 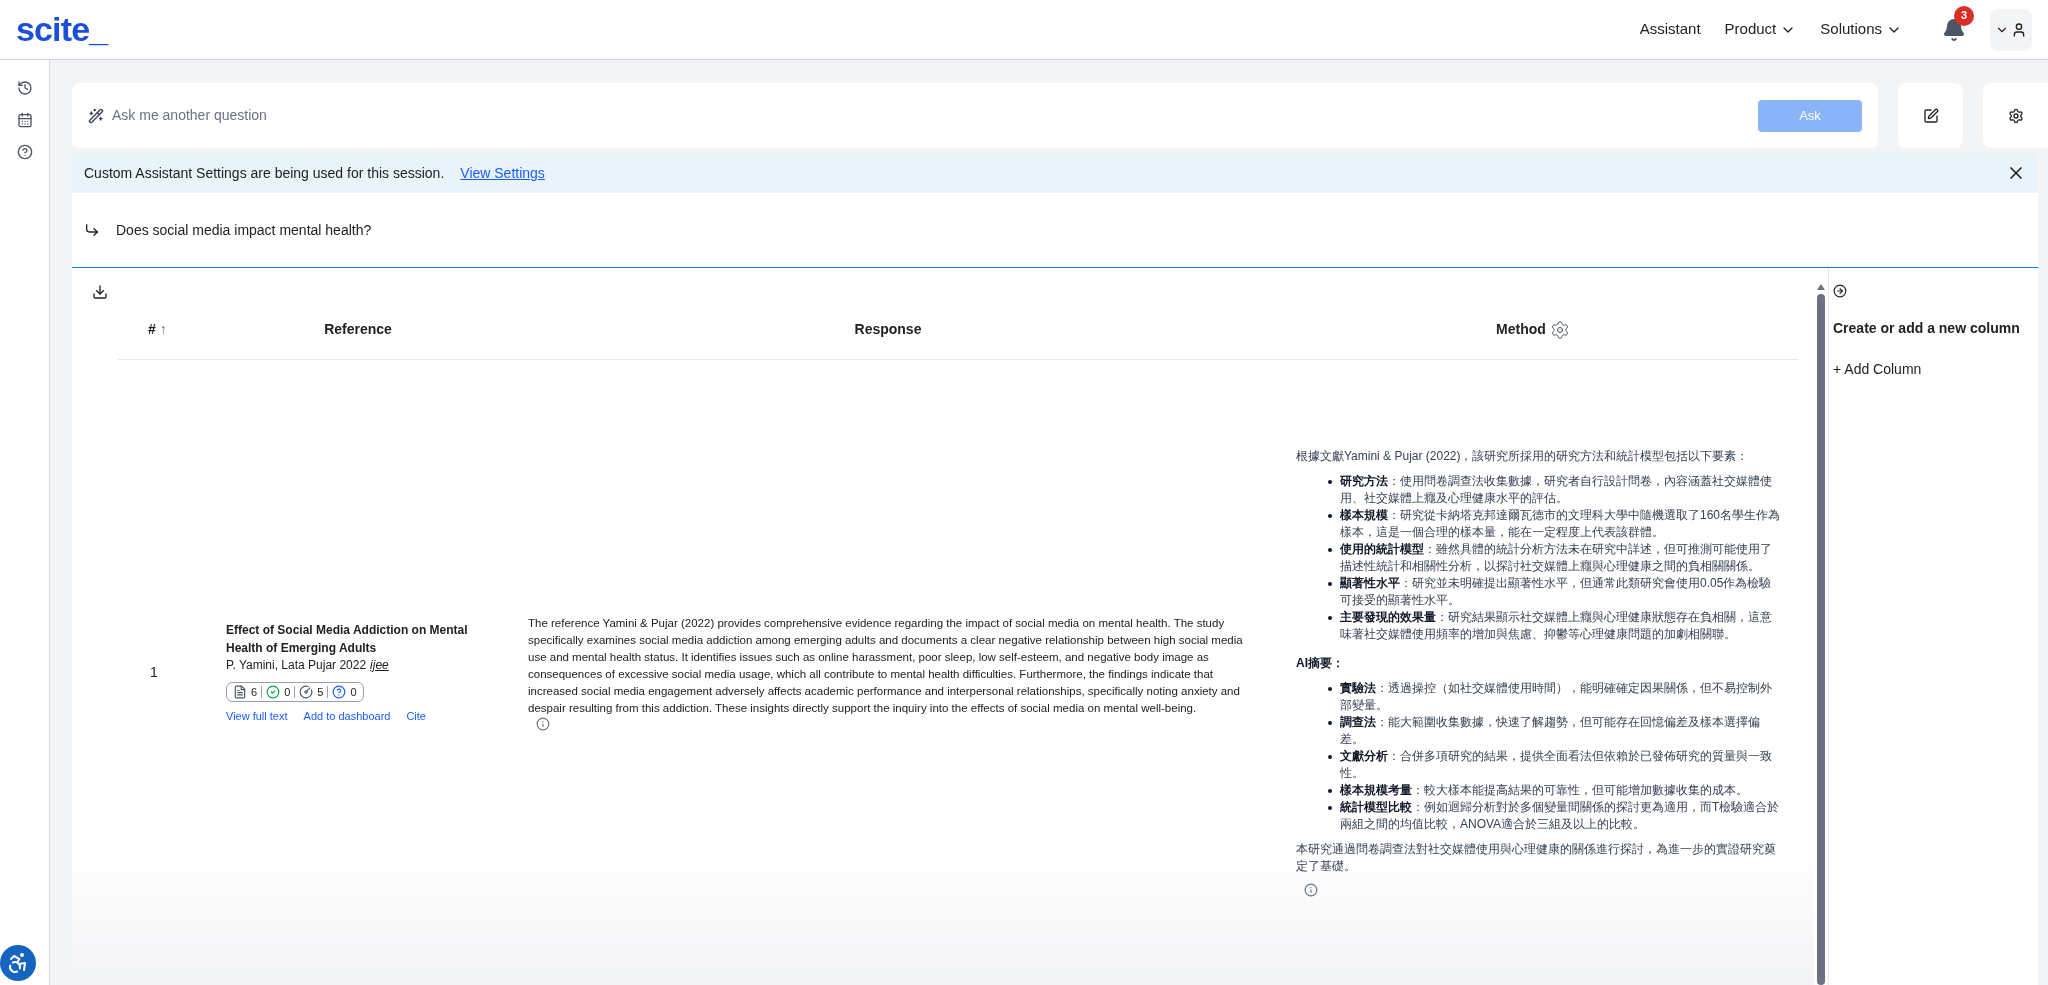 I want to click on view-settings-link: View Settings, so click(x=502, y=173).